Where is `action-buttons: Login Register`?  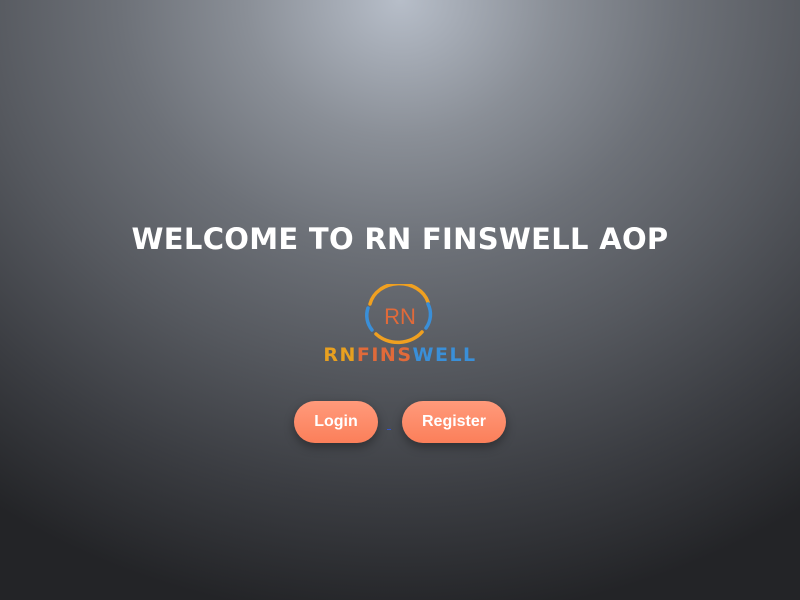 action-buttons: Login Register is located at coordinates (400, 422).